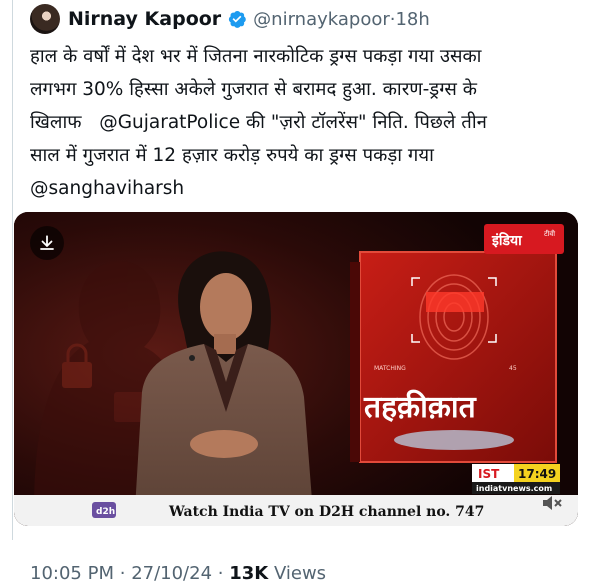 The image size is (592, 586). What do you see at coordinates (169, 122) in the screenshot?
I see `mention-gujaratpolice: @GujaratPolice` at bounding box center [169, 122].